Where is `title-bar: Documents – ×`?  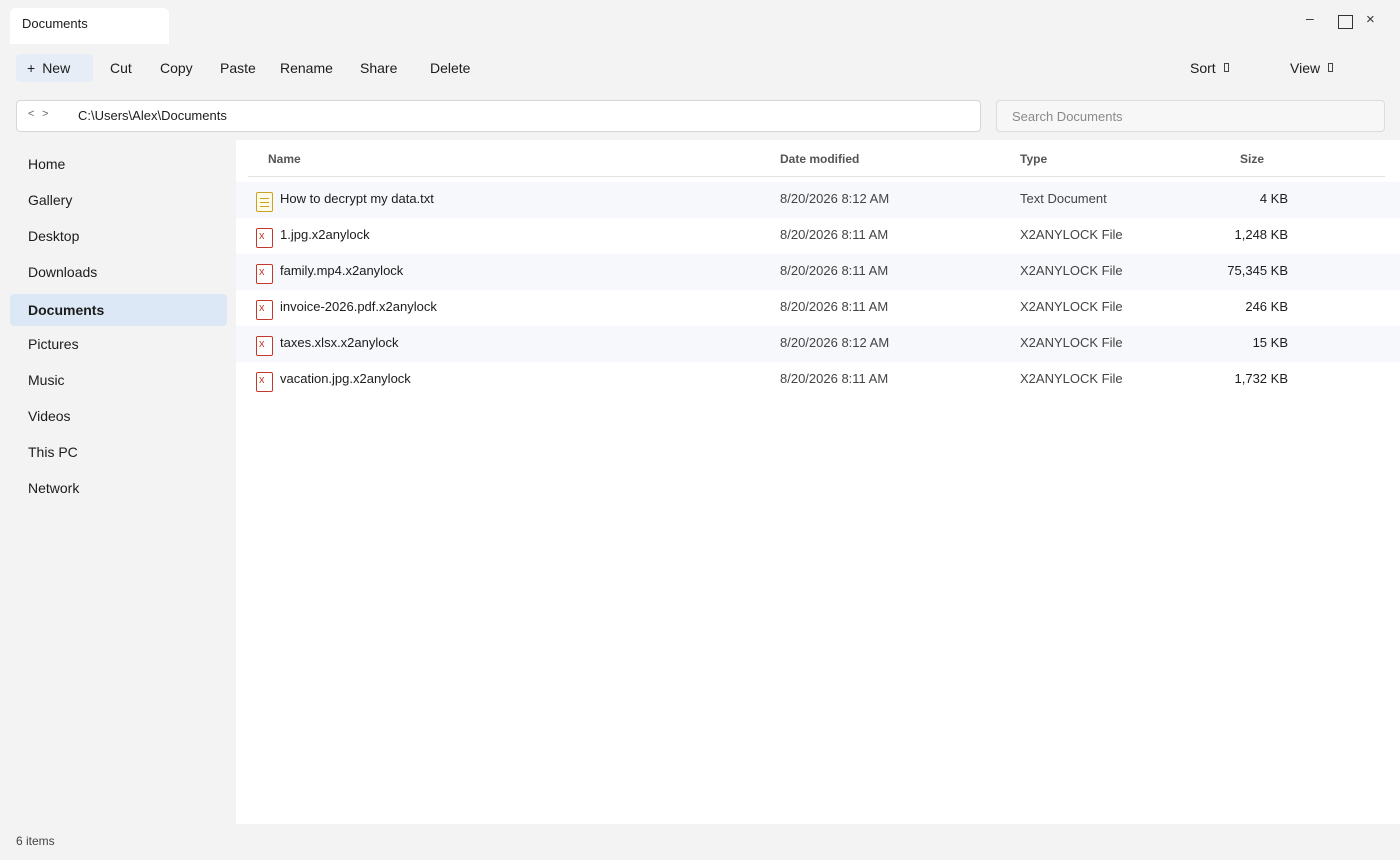 title-bar: Documents – × is located at coordinates (700, 22).